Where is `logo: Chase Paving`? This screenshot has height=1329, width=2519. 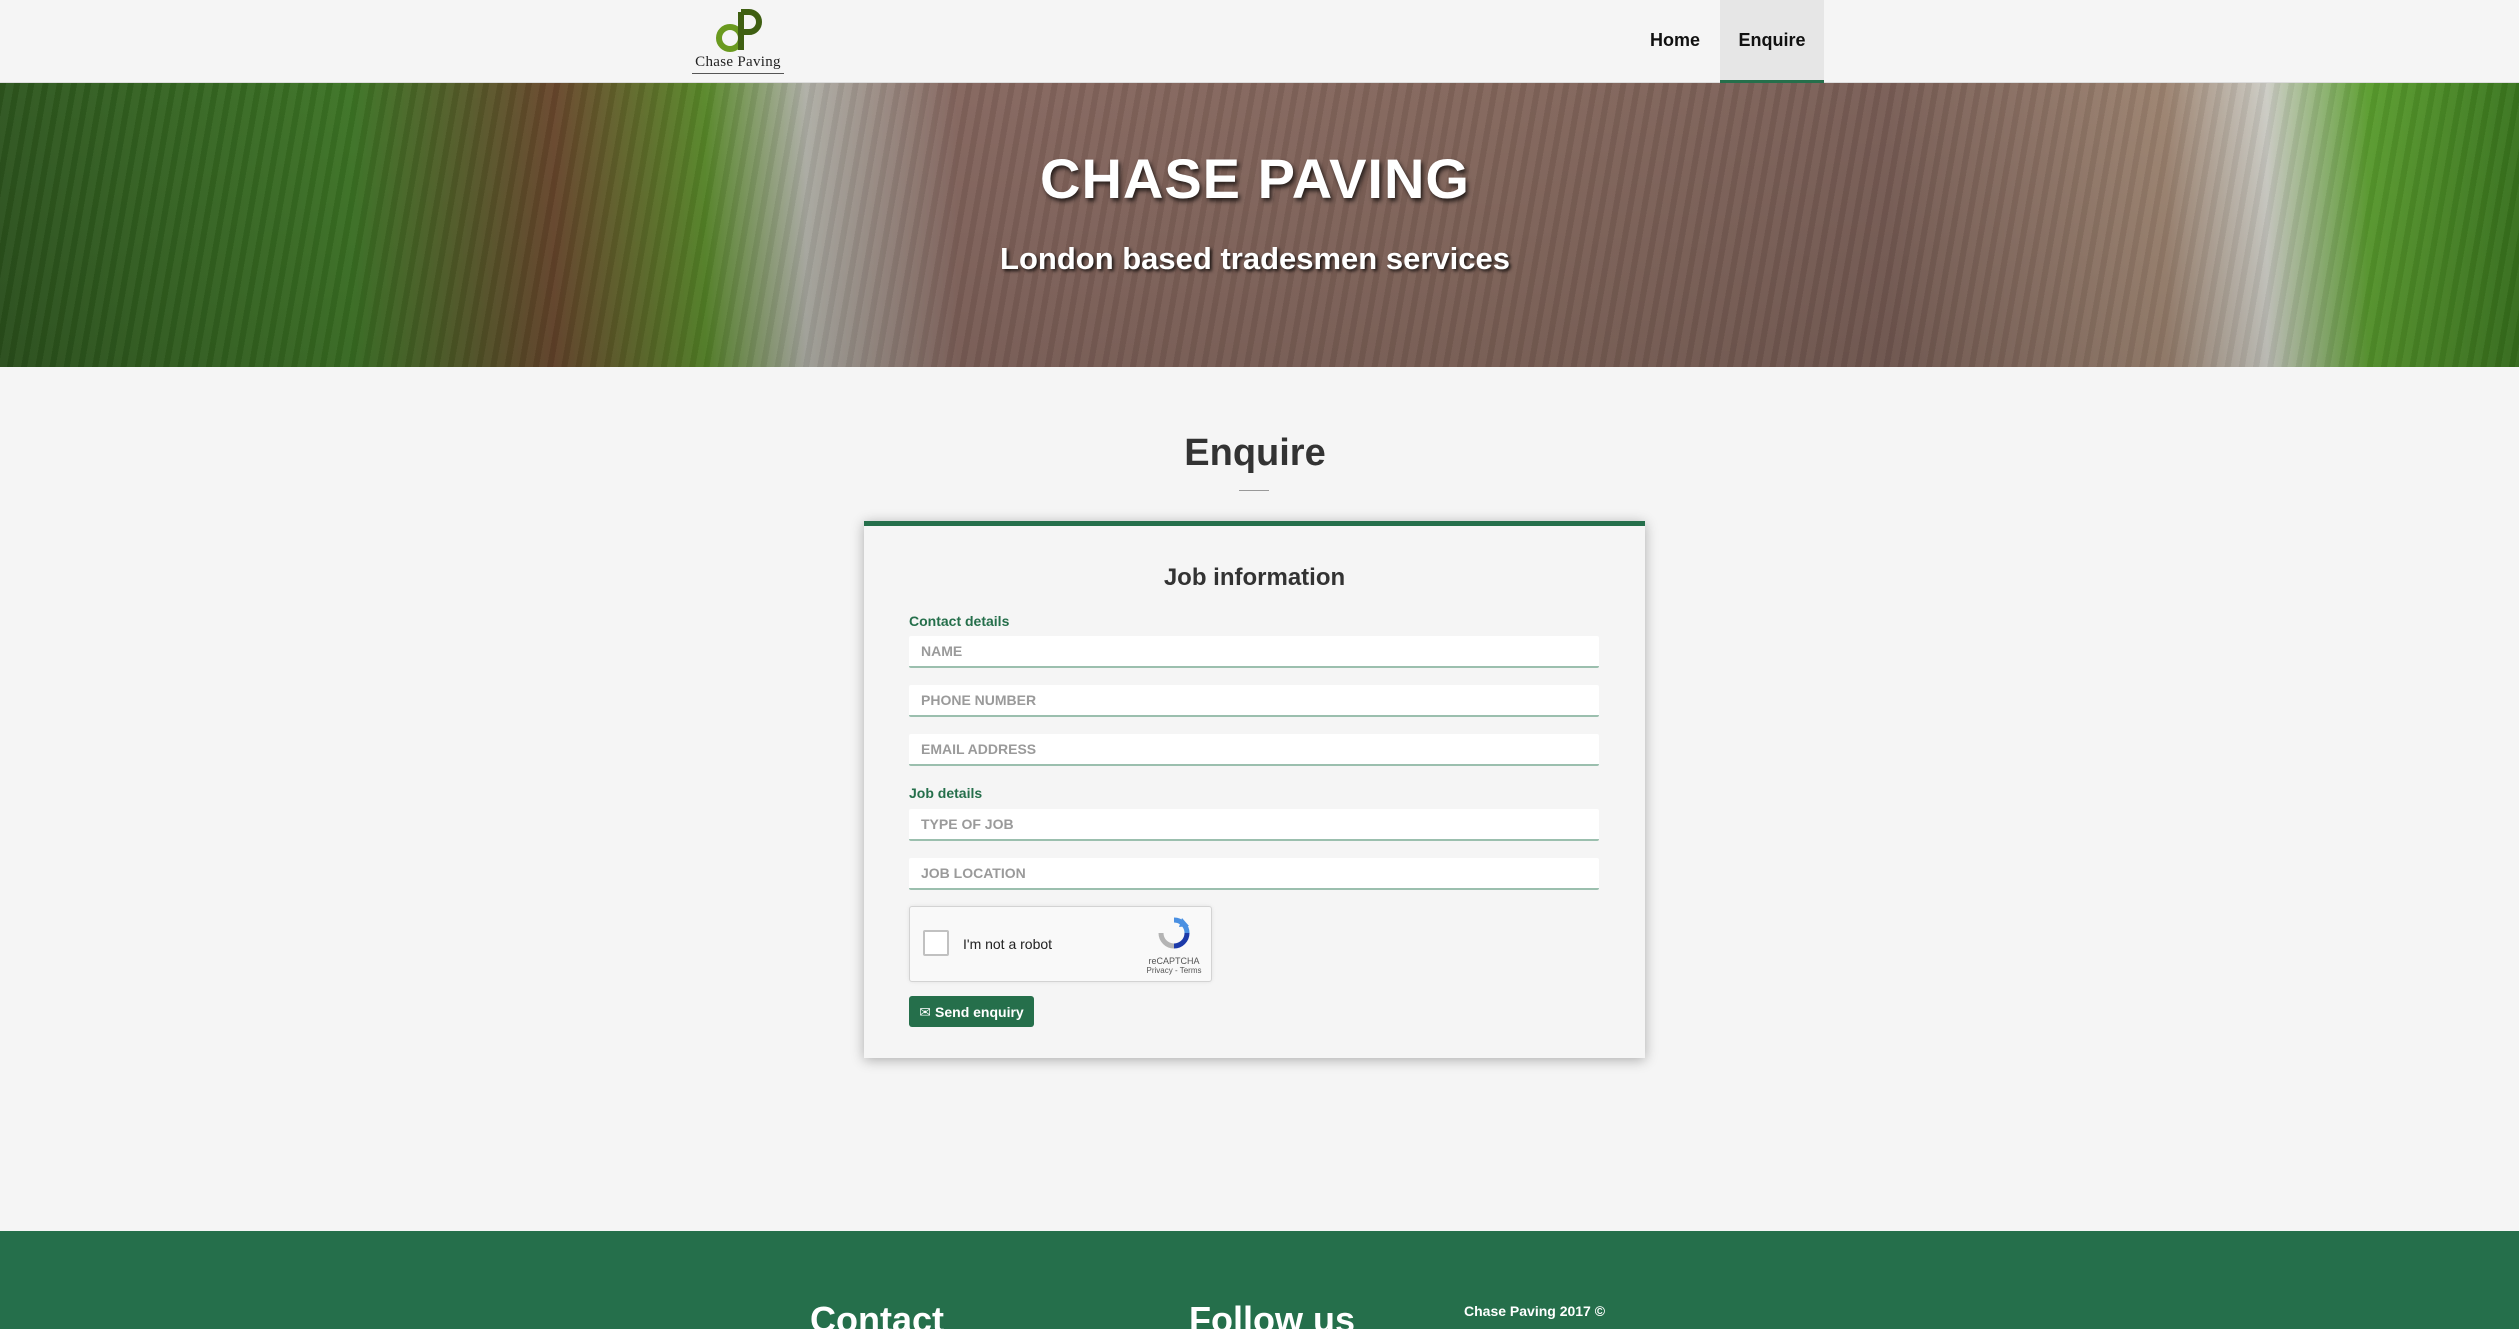
logo: Chase Paving is located at coordinates (738, 41).